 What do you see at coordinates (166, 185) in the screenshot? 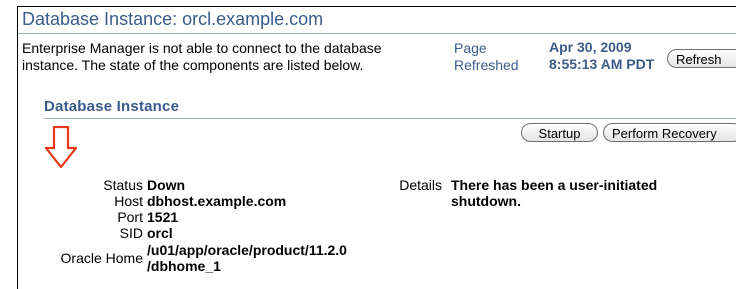
I see `status-value: Down` at bounding box center [166, 185].